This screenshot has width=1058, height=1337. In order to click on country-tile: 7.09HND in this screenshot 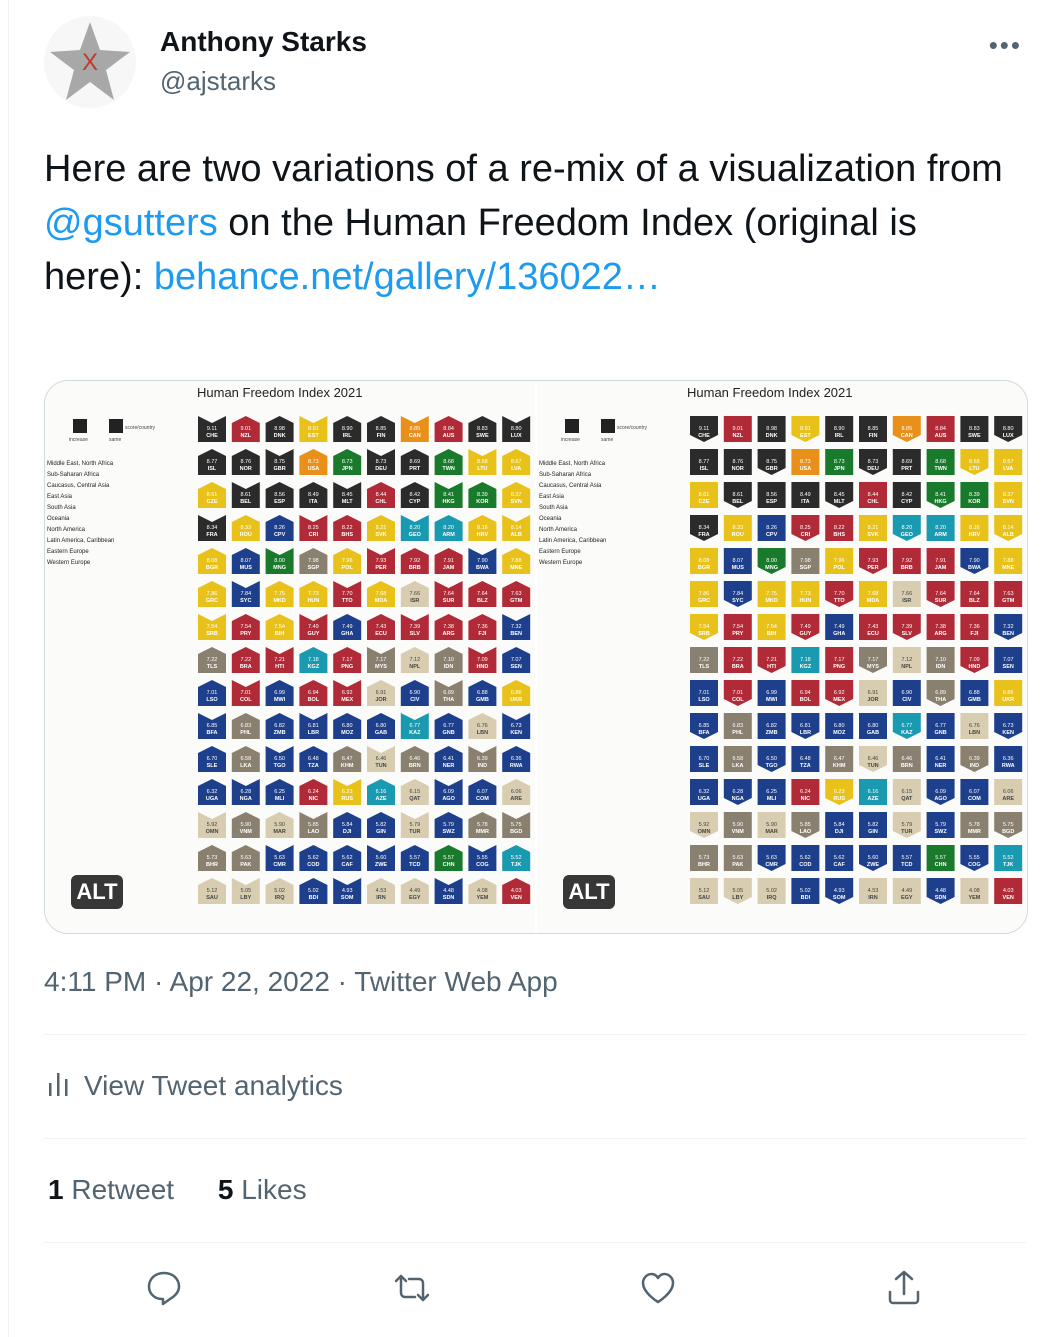, I will do `click(482, 660)`.